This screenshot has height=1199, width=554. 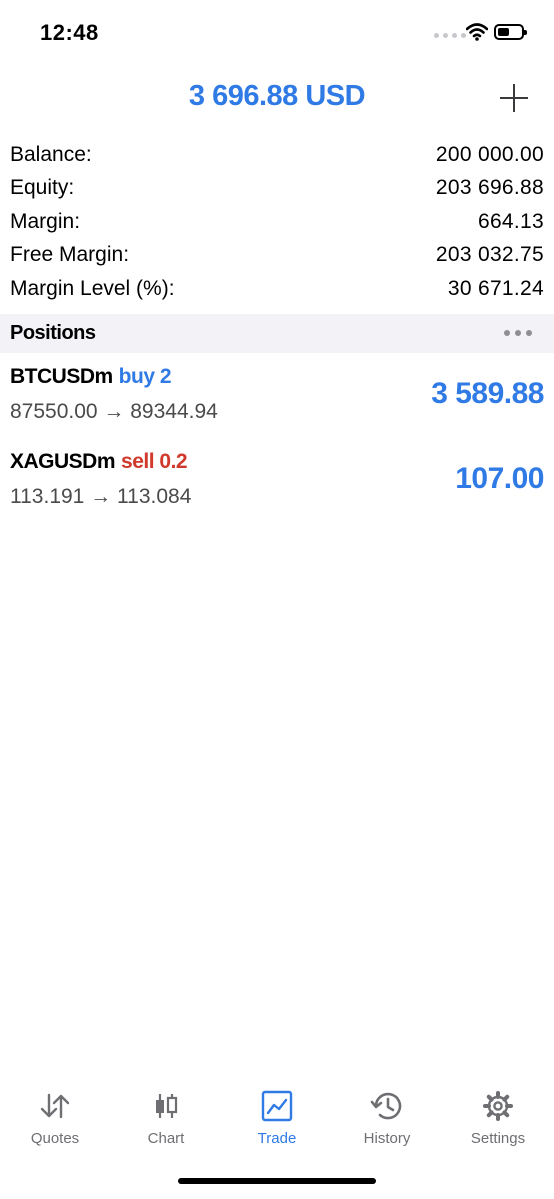 I want to click on balance-label: Balance:, so click(x=51, y=154).